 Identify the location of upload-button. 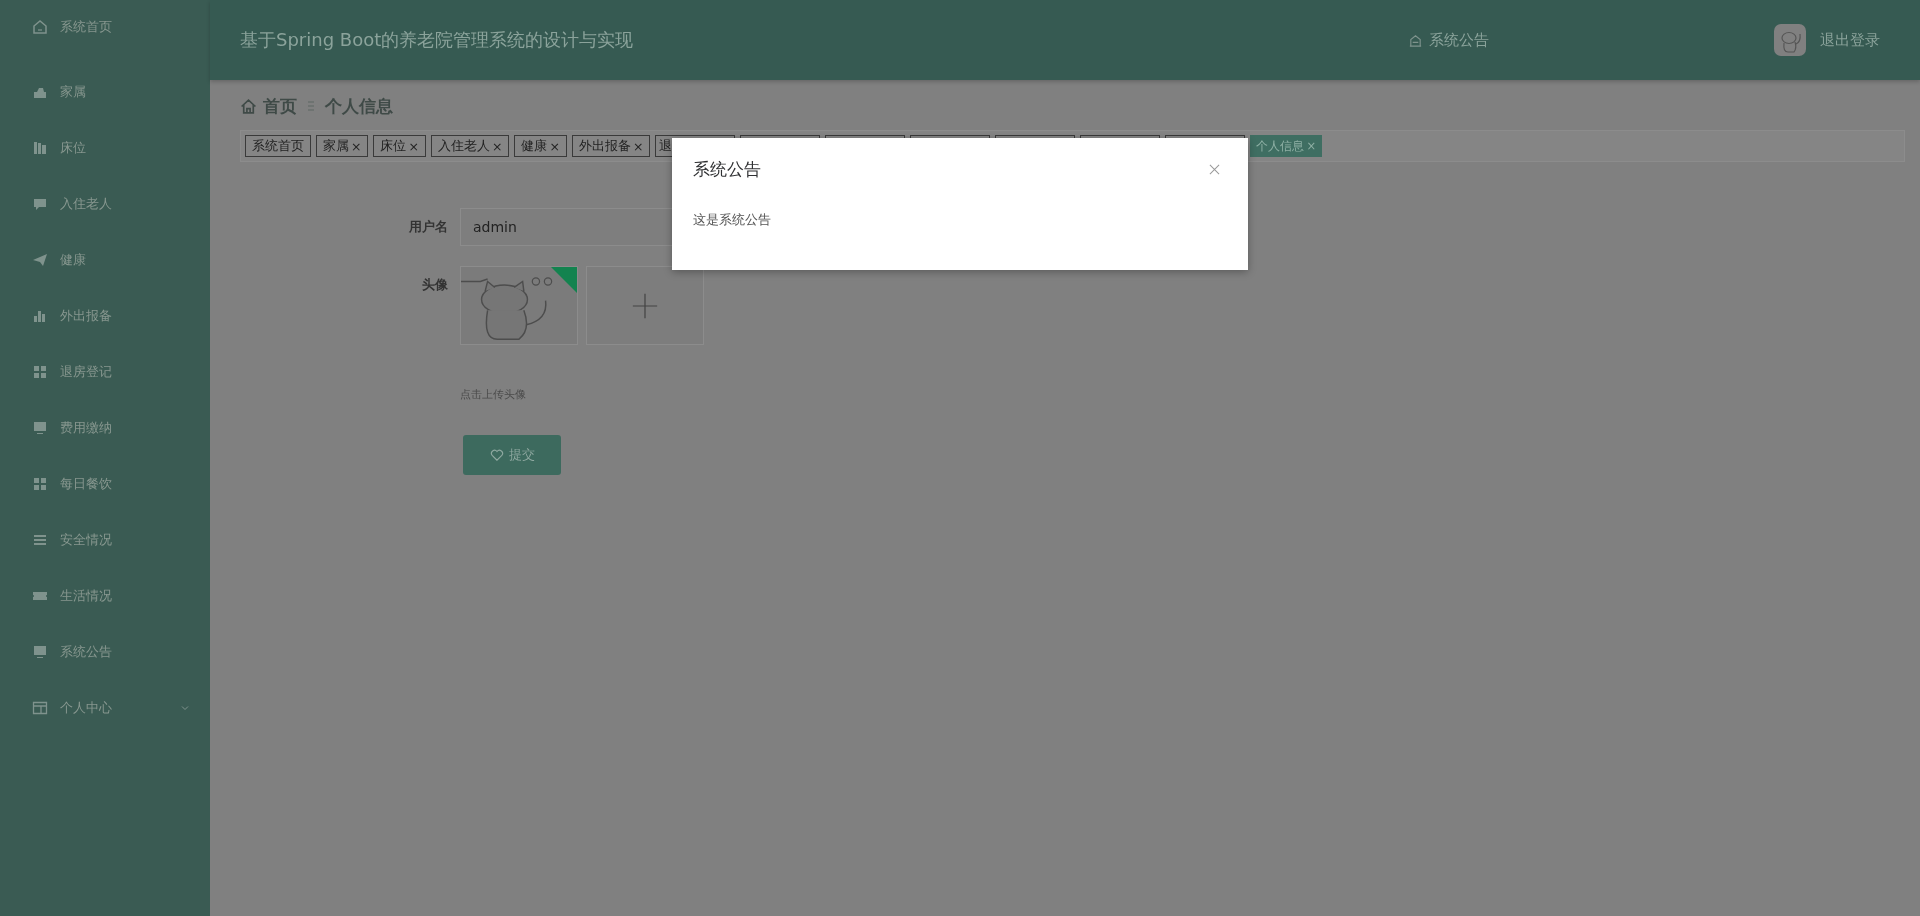
(645, 305).